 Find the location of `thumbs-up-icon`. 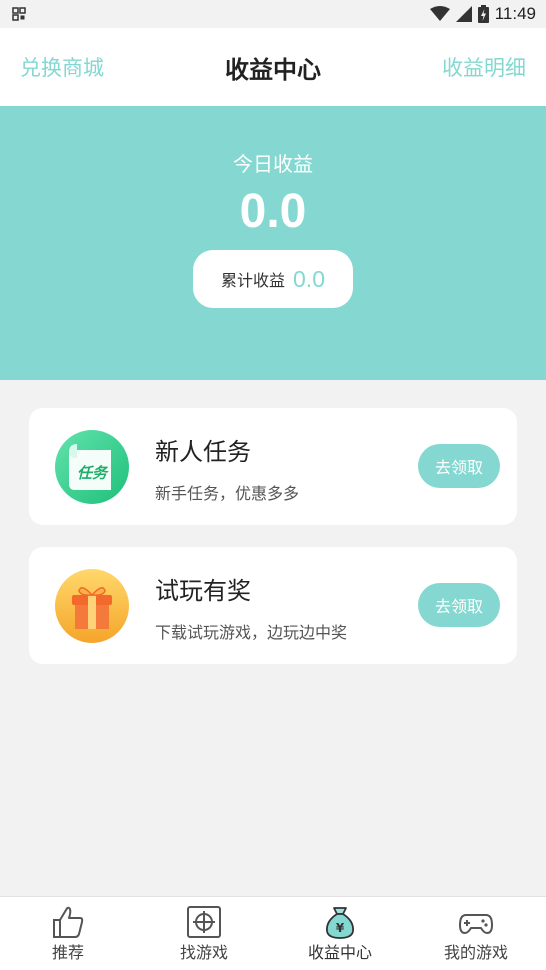

thumbs-up-icon is located at coordinates (68, 922).